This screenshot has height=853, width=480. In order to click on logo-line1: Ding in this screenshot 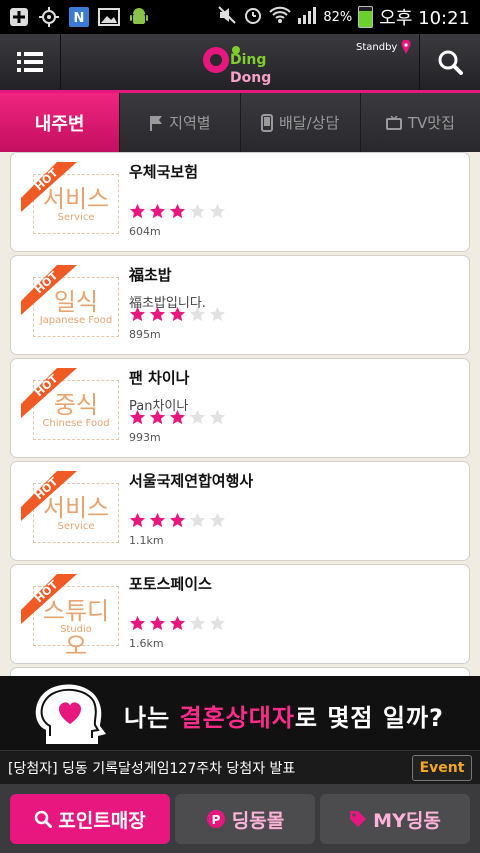, I will do `click(248, 60)`.